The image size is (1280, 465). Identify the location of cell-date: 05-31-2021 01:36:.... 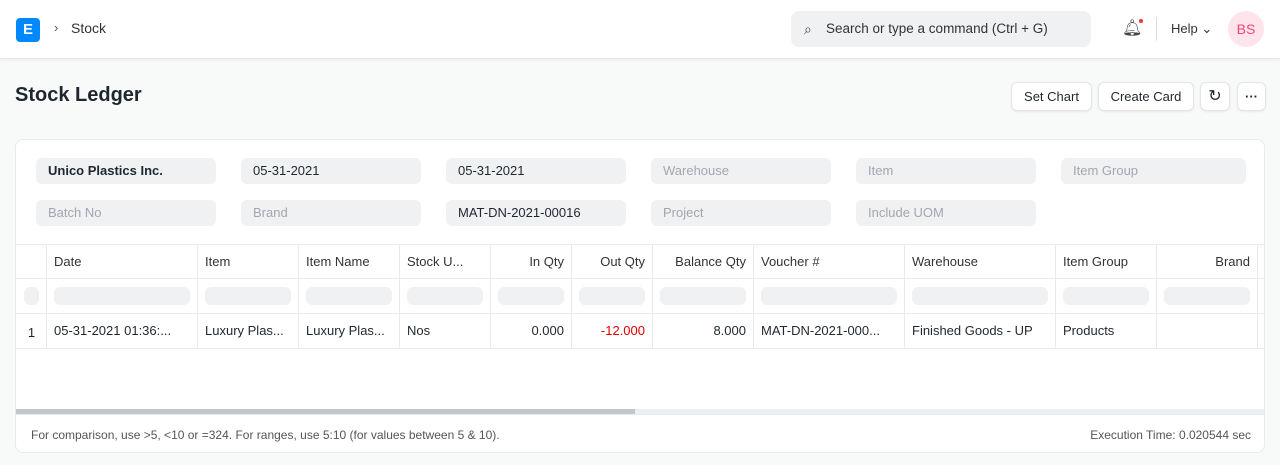
(122, 331).